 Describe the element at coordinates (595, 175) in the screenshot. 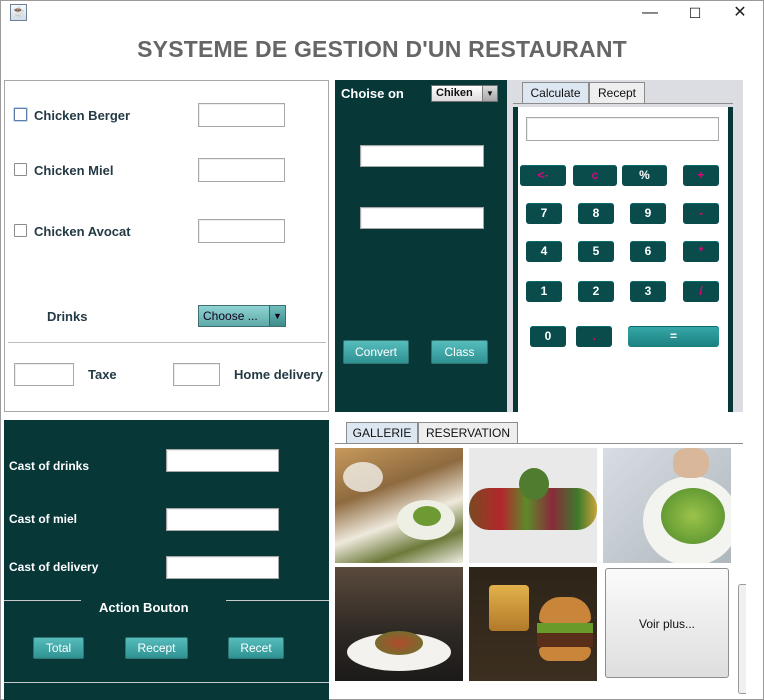

I see `clear-button: c` at that location.